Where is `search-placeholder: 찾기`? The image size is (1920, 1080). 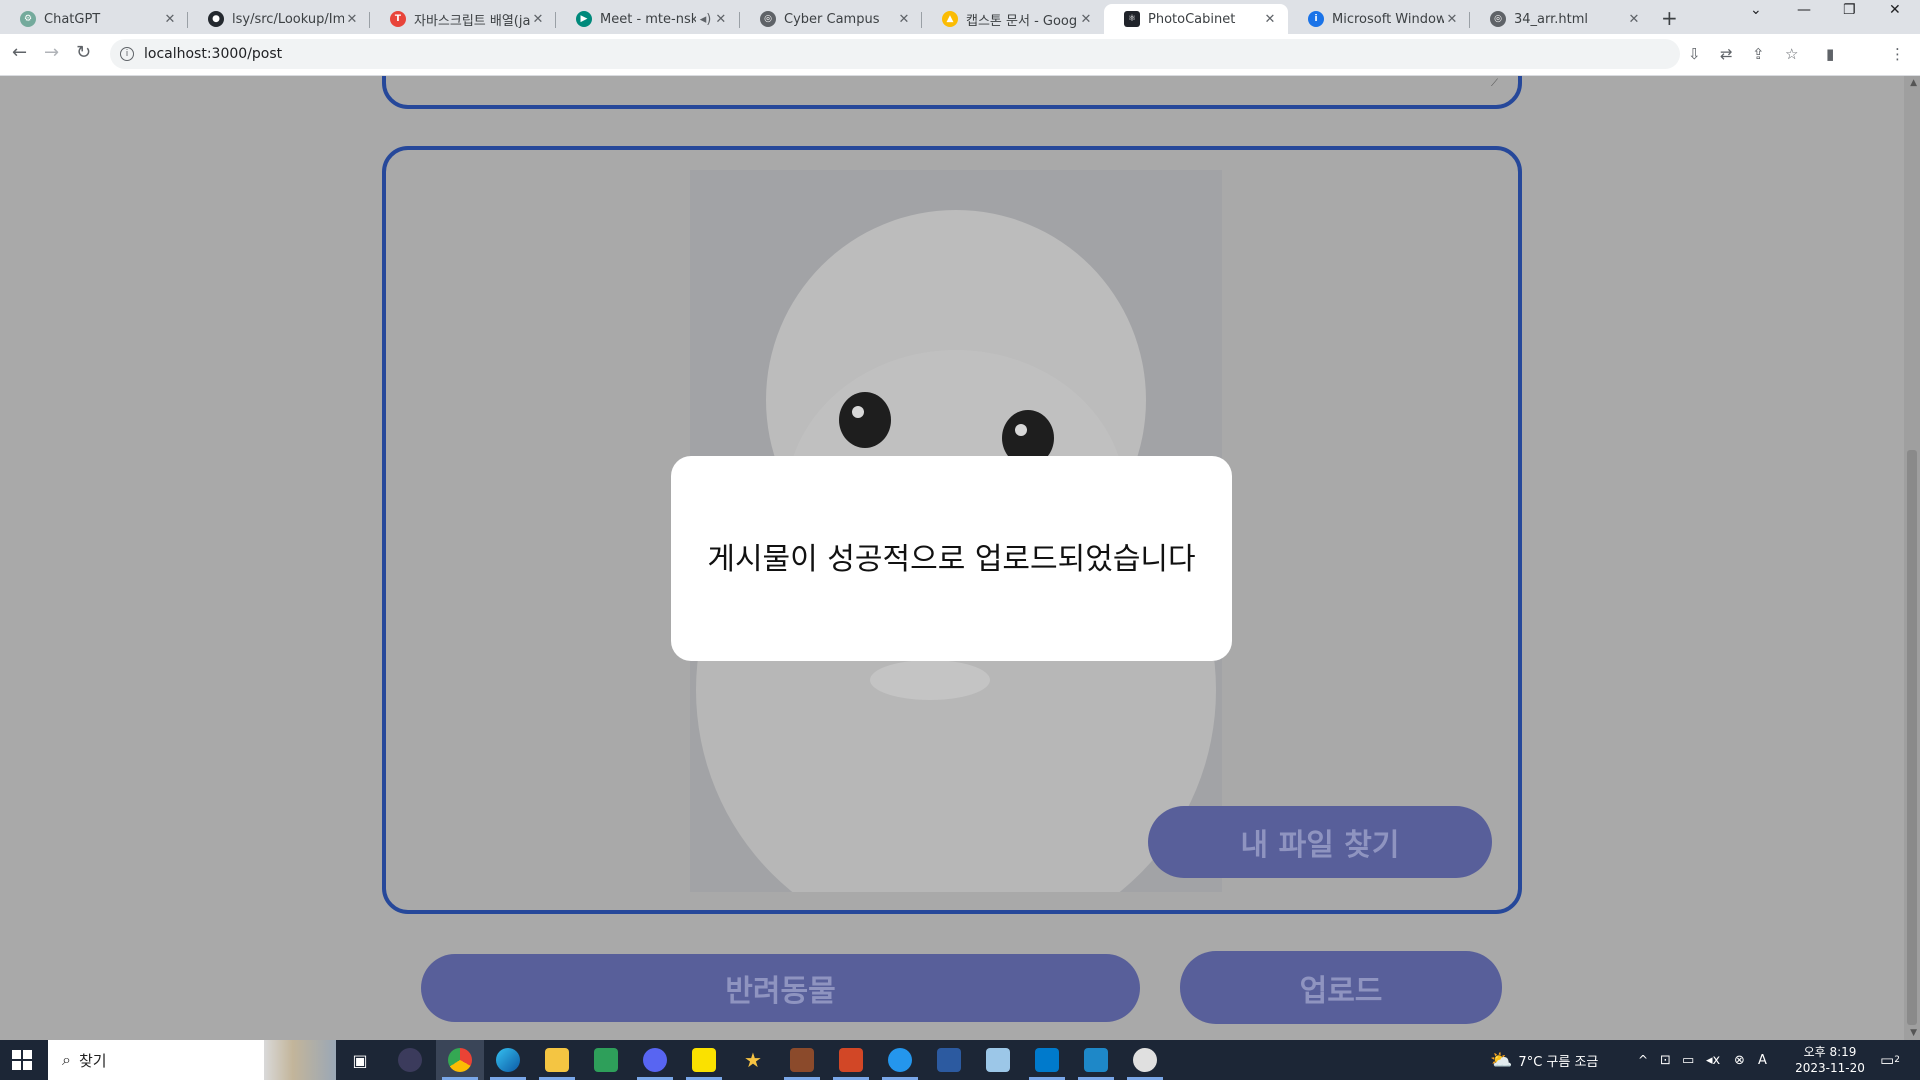
search-placeholder: 찾기 is located at coordinates (92, 1060).